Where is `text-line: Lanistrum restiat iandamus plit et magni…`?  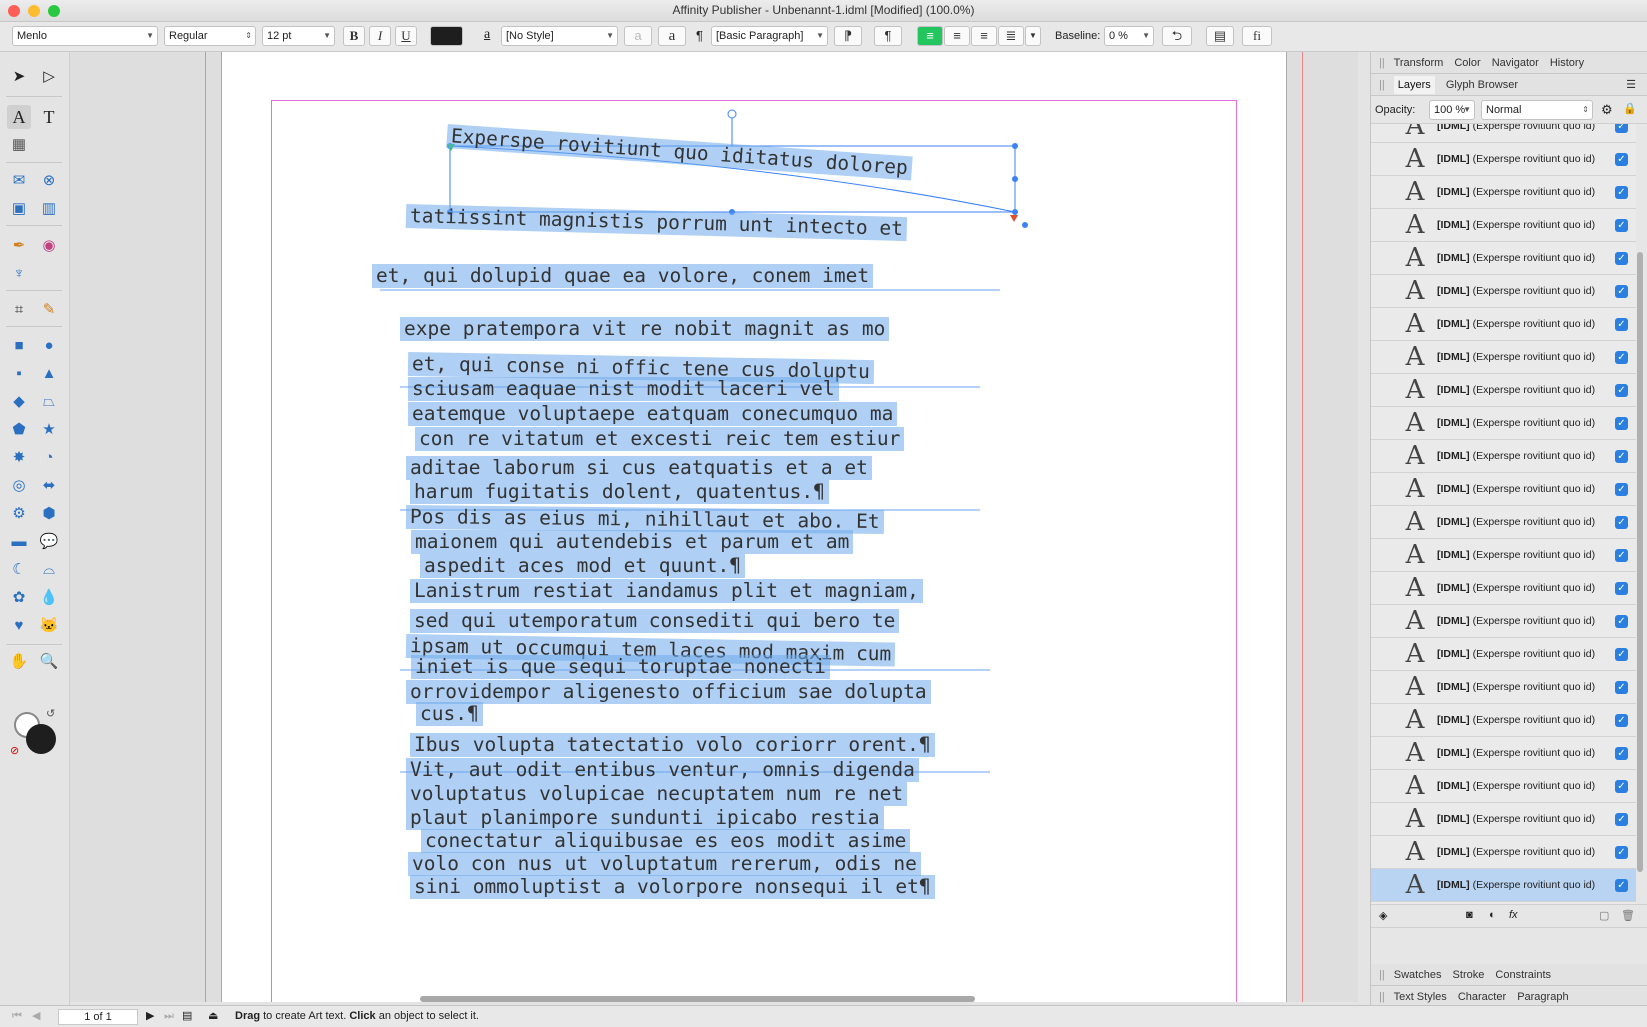 text-line: Lanistrum restiat iandamus plit et magni… is located at coordinates (666, 591).